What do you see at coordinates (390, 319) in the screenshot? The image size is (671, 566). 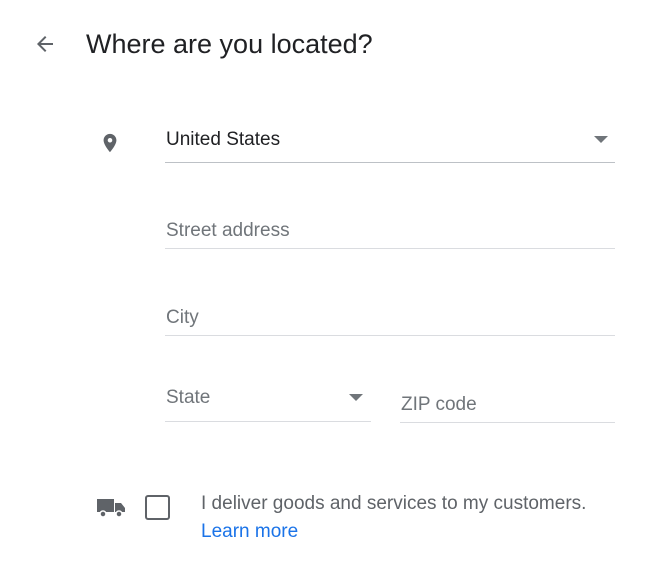 I see `city-input: City` at bounding box center [390, 319].